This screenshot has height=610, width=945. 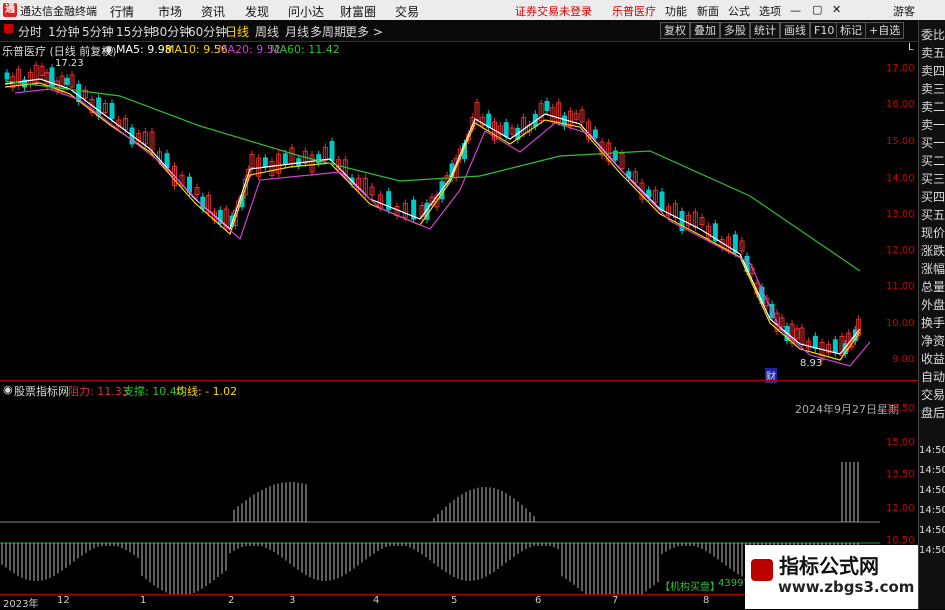 What do you see at coordinates (143, 600) in the screenshot?
I see `x-tick: 1` at bounding box center [143, 600].